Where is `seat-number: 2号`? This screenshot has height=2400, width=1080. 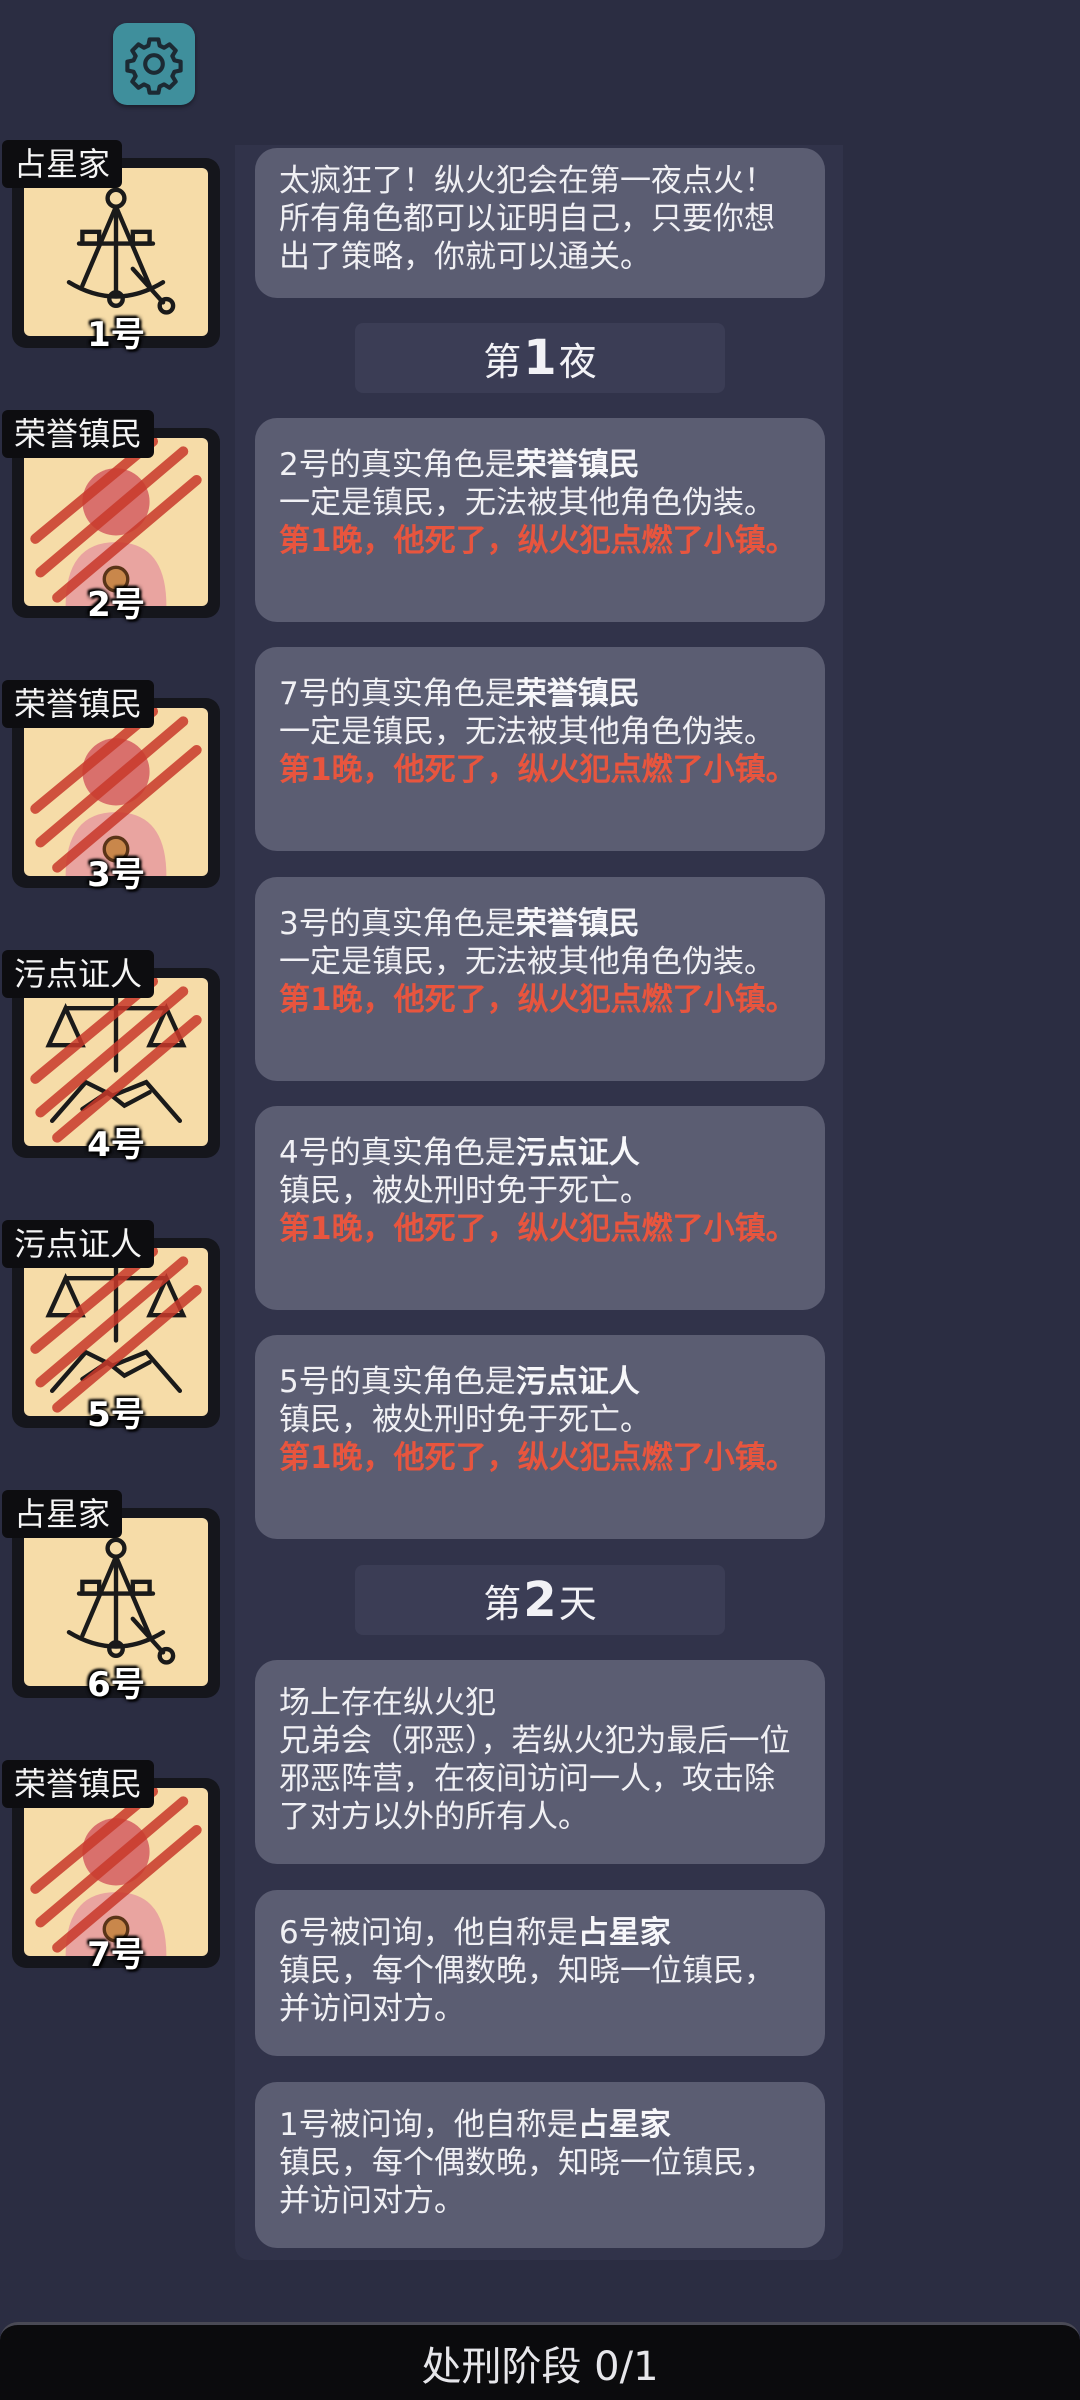
seat-number: 2号 is located at coordinates (116, 605).